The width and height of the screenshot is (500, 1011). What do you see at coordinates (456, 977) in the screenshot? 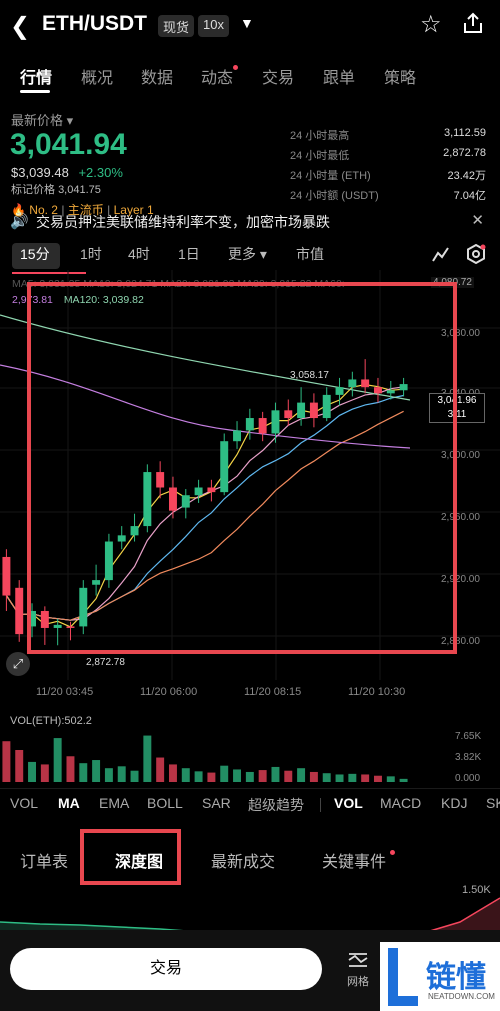
I see `logo-text: 链懂` at bounding box center [456, 977].